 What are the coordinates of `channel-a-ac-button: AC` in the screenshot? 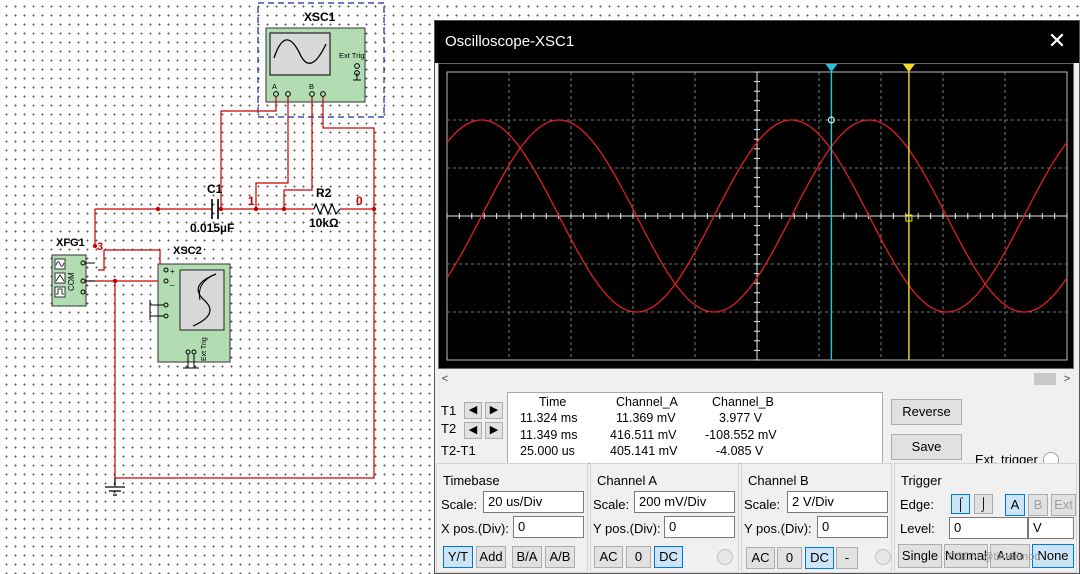 It's located at (608, 557).